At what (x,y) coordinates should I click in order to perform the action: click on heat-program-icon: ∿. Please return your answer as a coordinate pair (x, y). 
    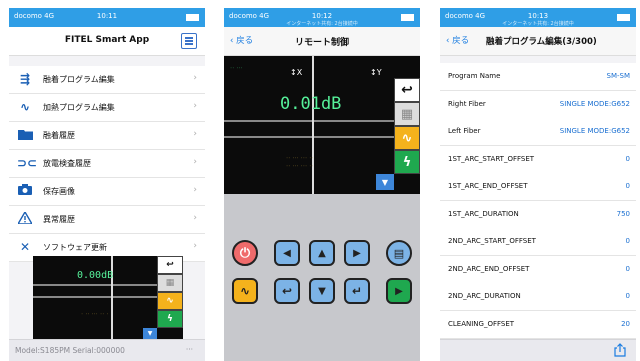
    Looking at the image, I should click on (25, 107).